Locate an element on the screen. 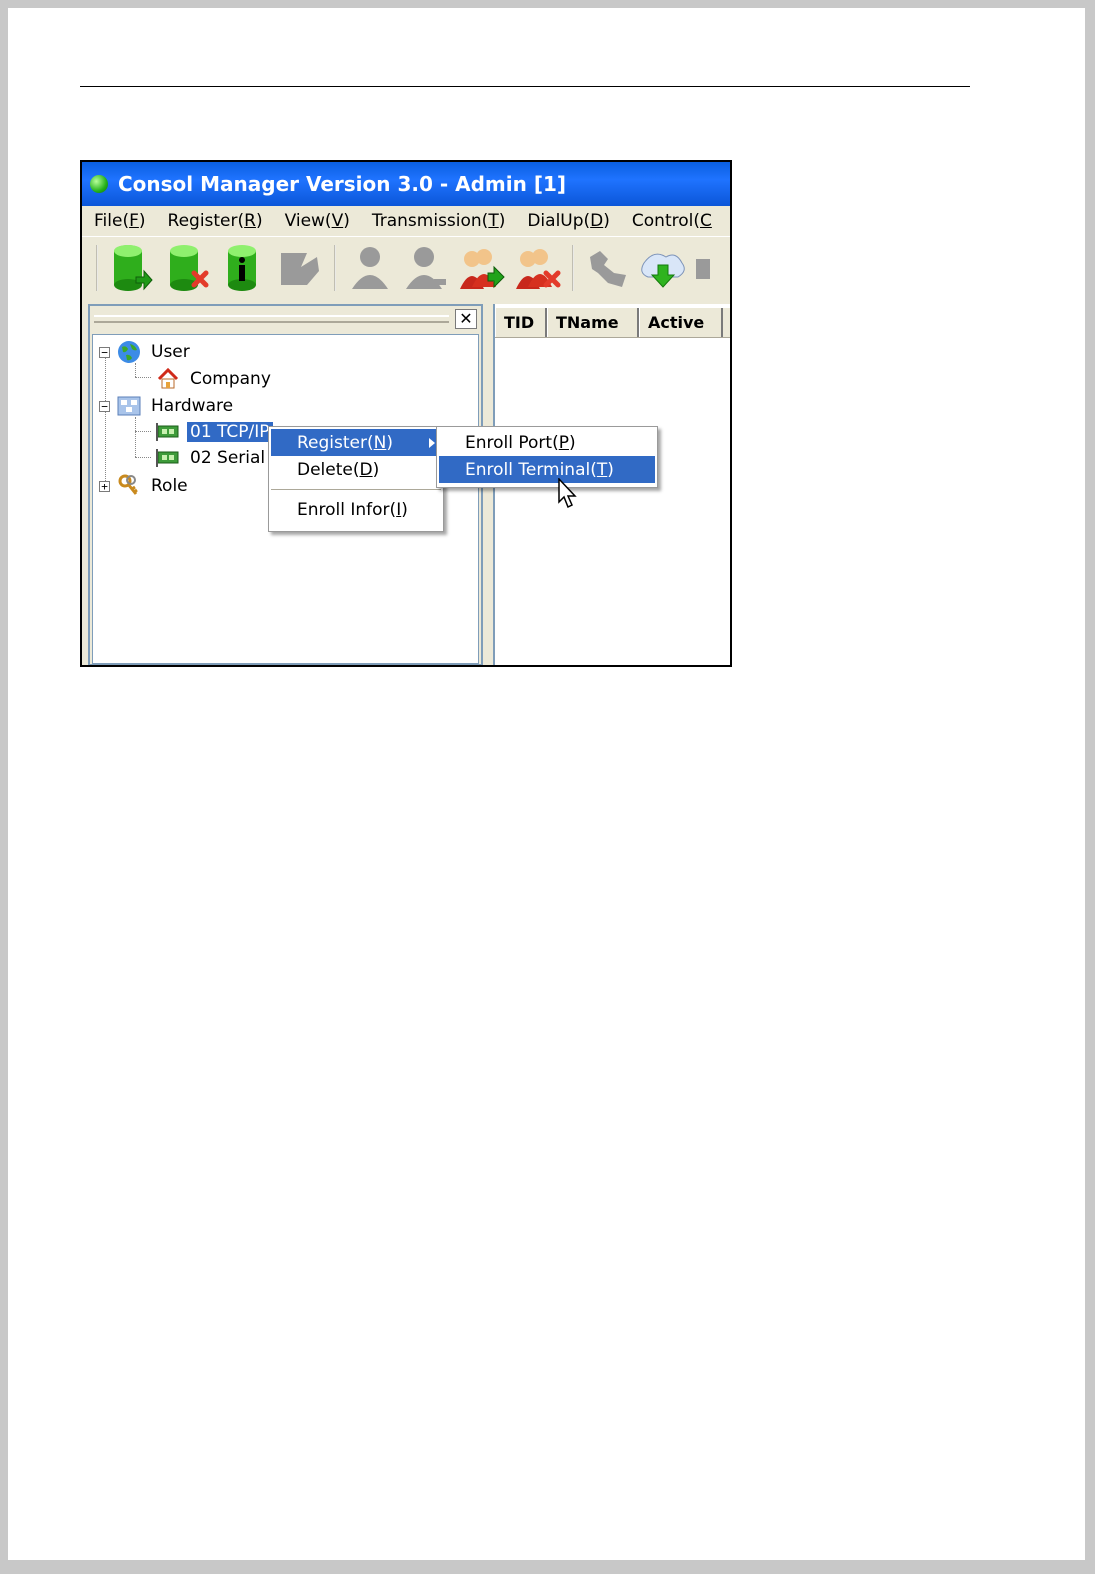  users-add-icon is located at coordinates (482, 268).